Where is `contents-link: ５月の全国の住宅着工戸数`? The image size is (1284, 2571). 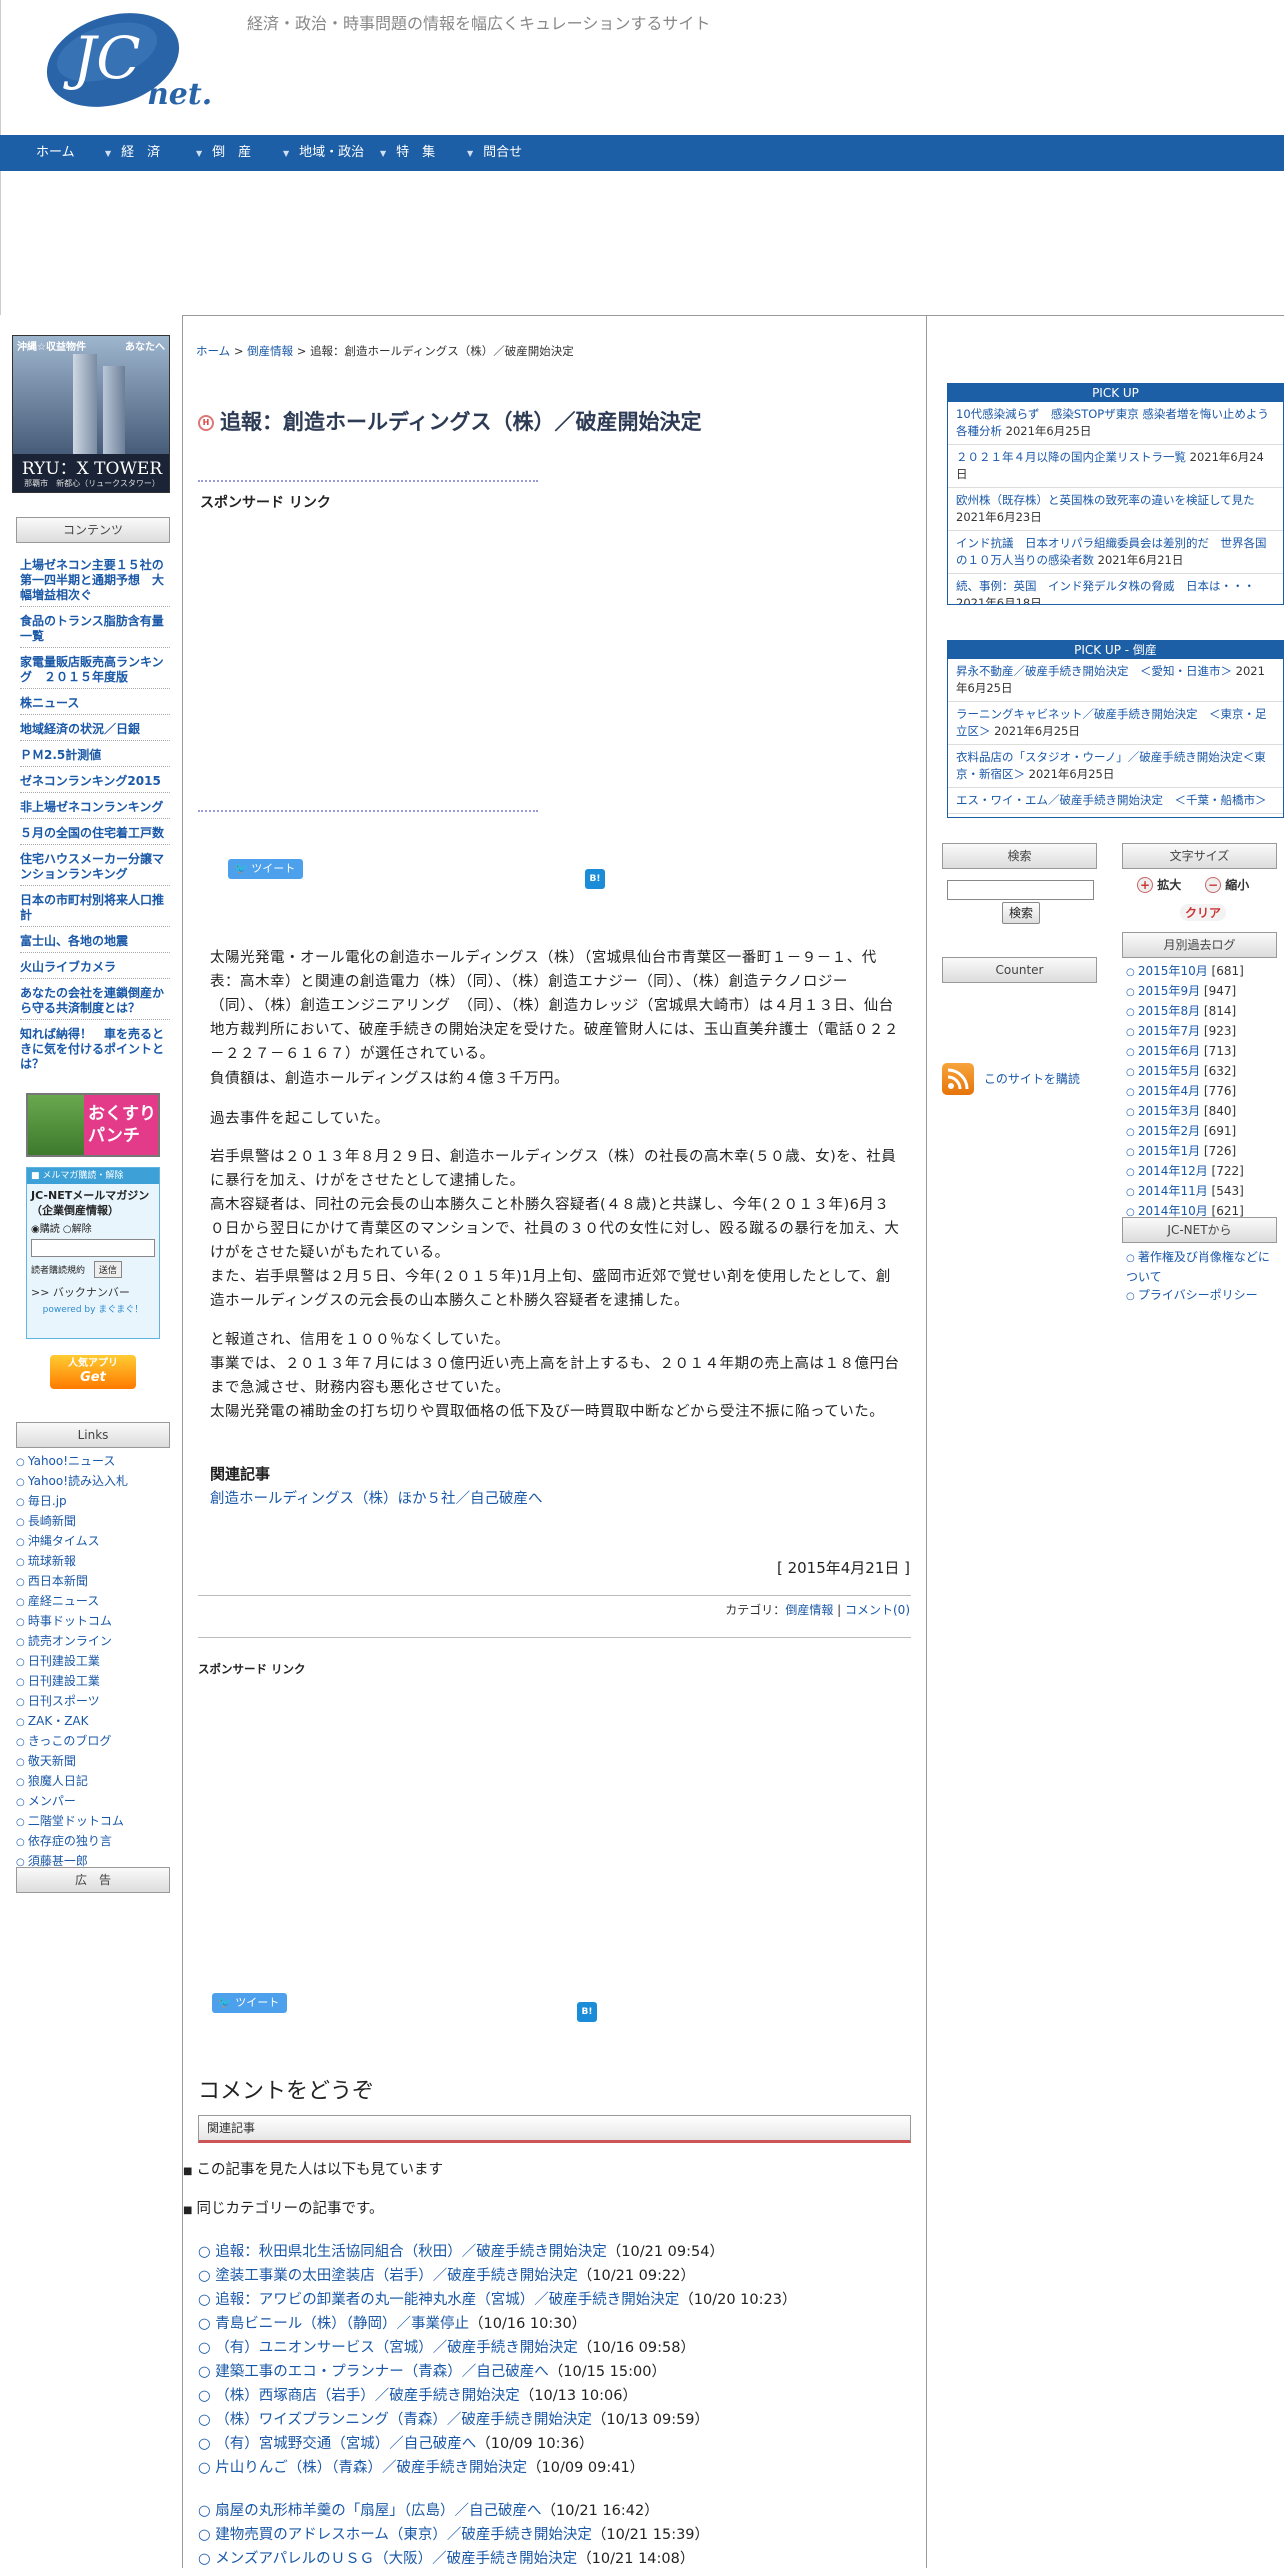 contents-link: ５月の全国の住宅着工戸数 is located at coordinates (95, 835).